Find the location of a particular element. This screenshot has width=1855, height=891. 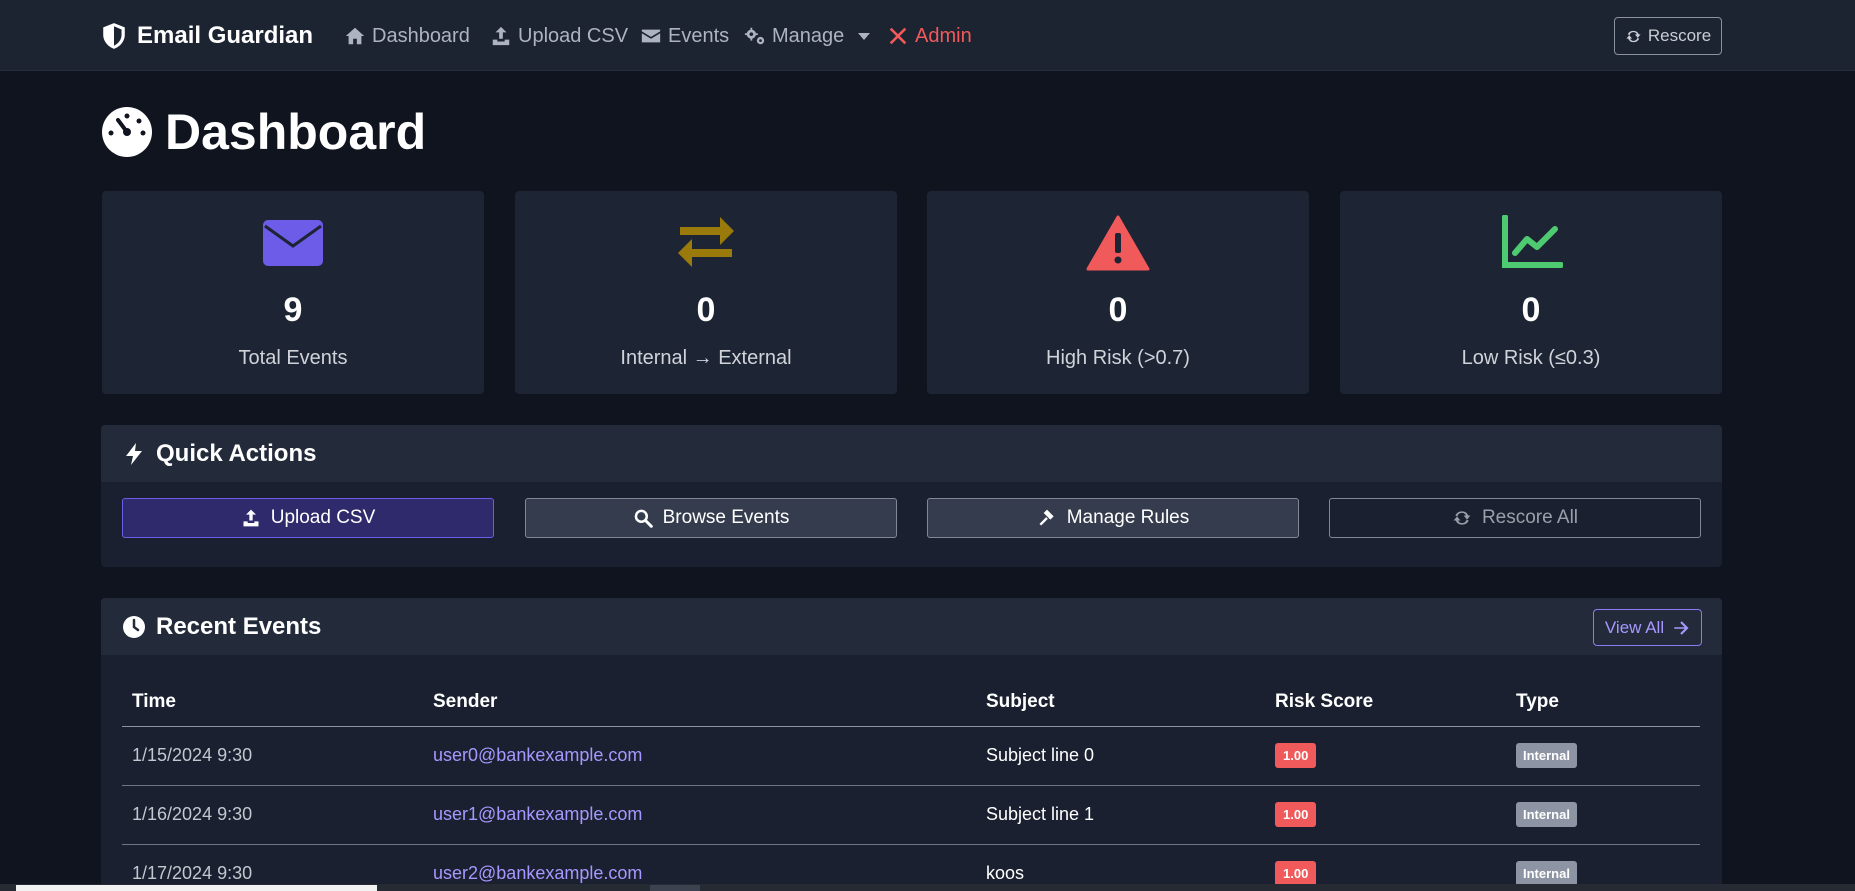

nav-upload-csv: Upload CSV is located at coordinates (559, 36).